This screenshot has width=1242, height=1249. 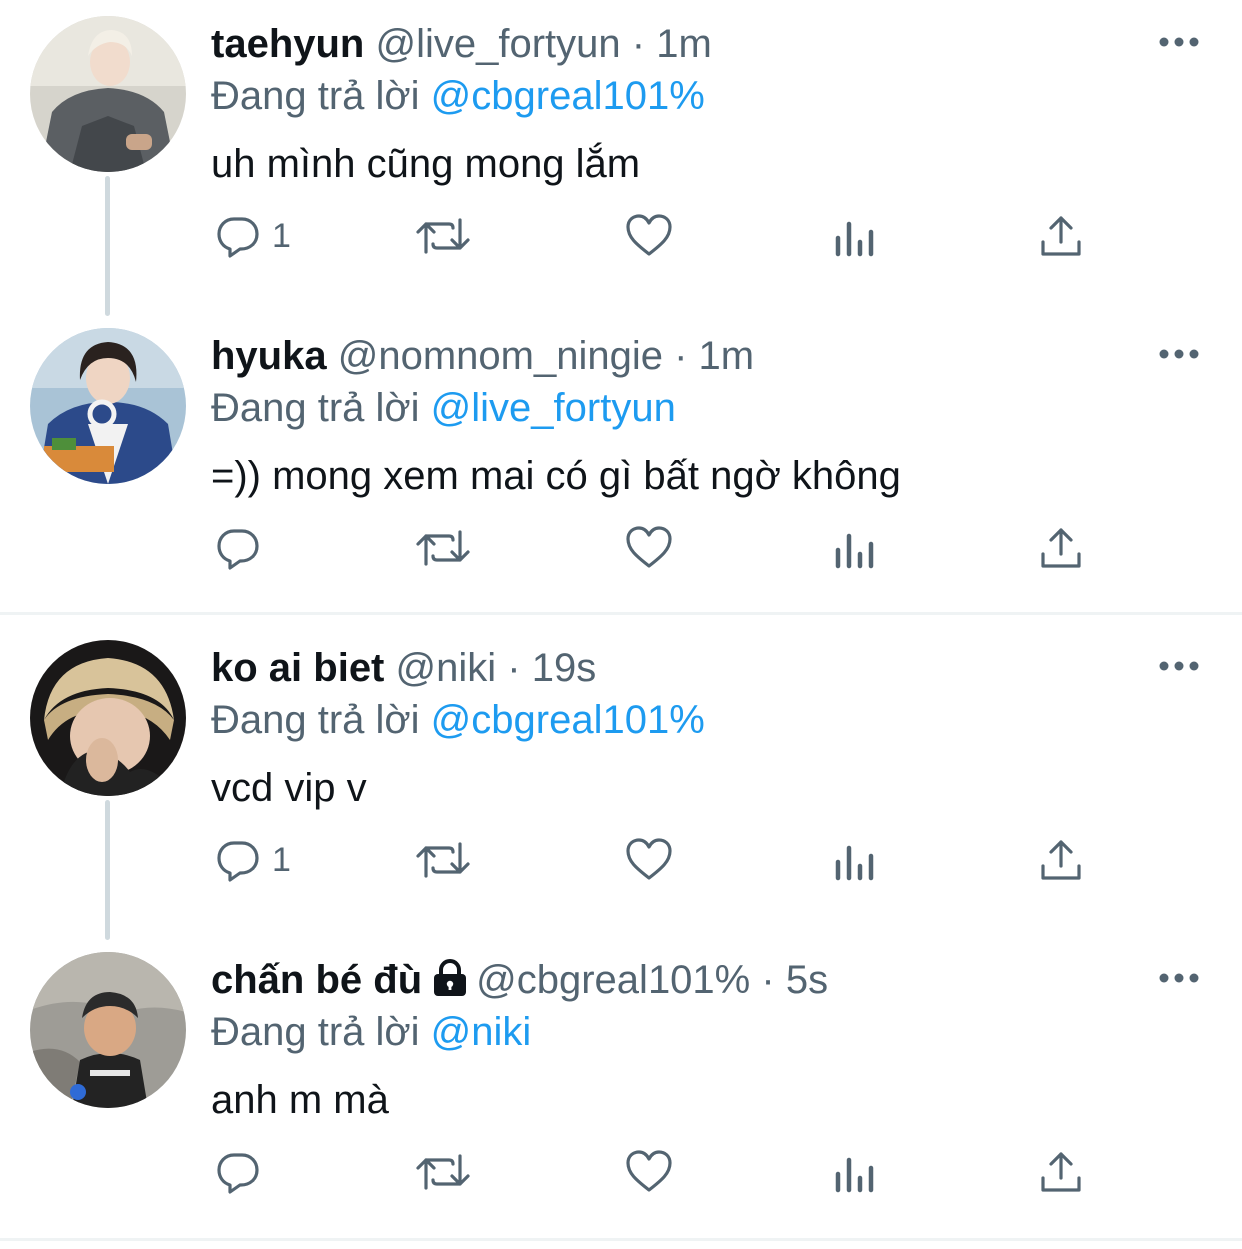 I want to click on tweet-text: vcd vip v, so click(x=289, y=788).